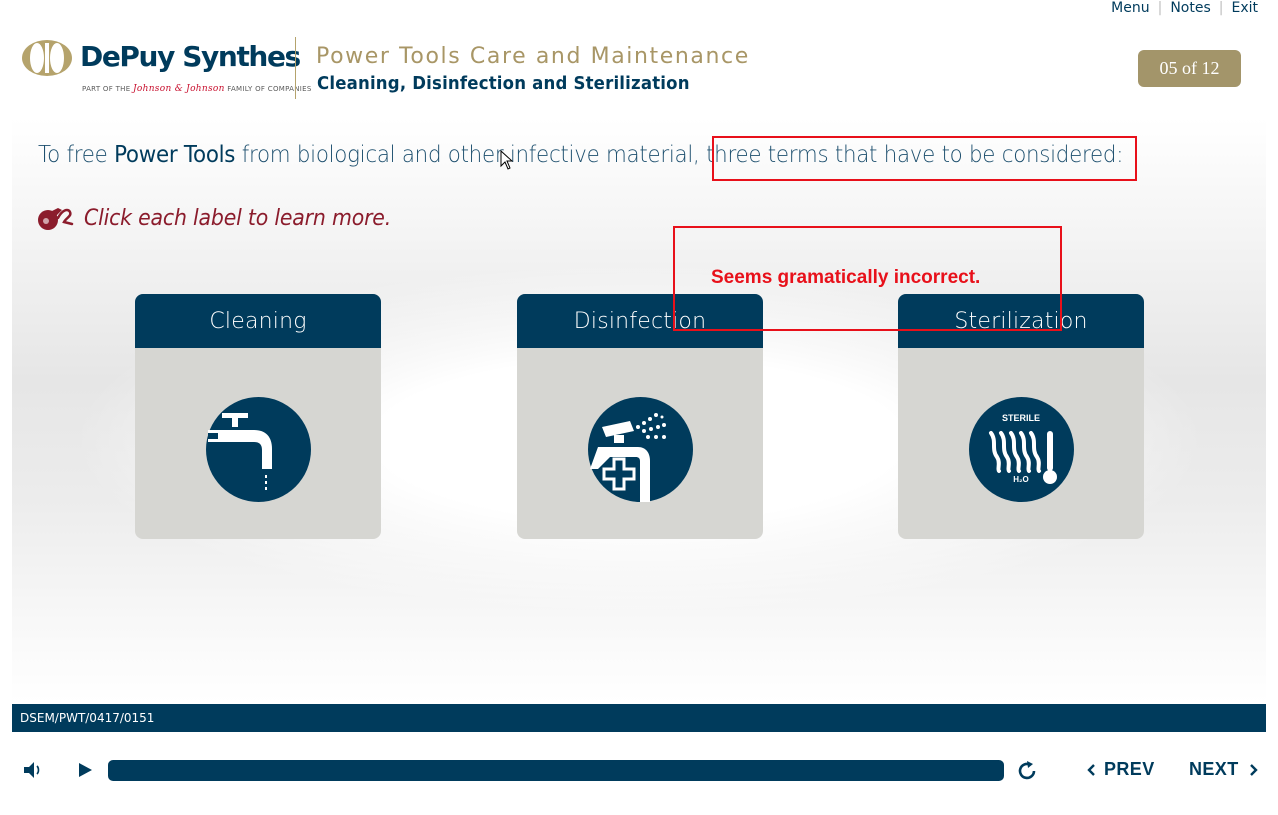  I want to click on logo-tagline-suffix: FAMILY OF COMPANIES, so click(269, 89).